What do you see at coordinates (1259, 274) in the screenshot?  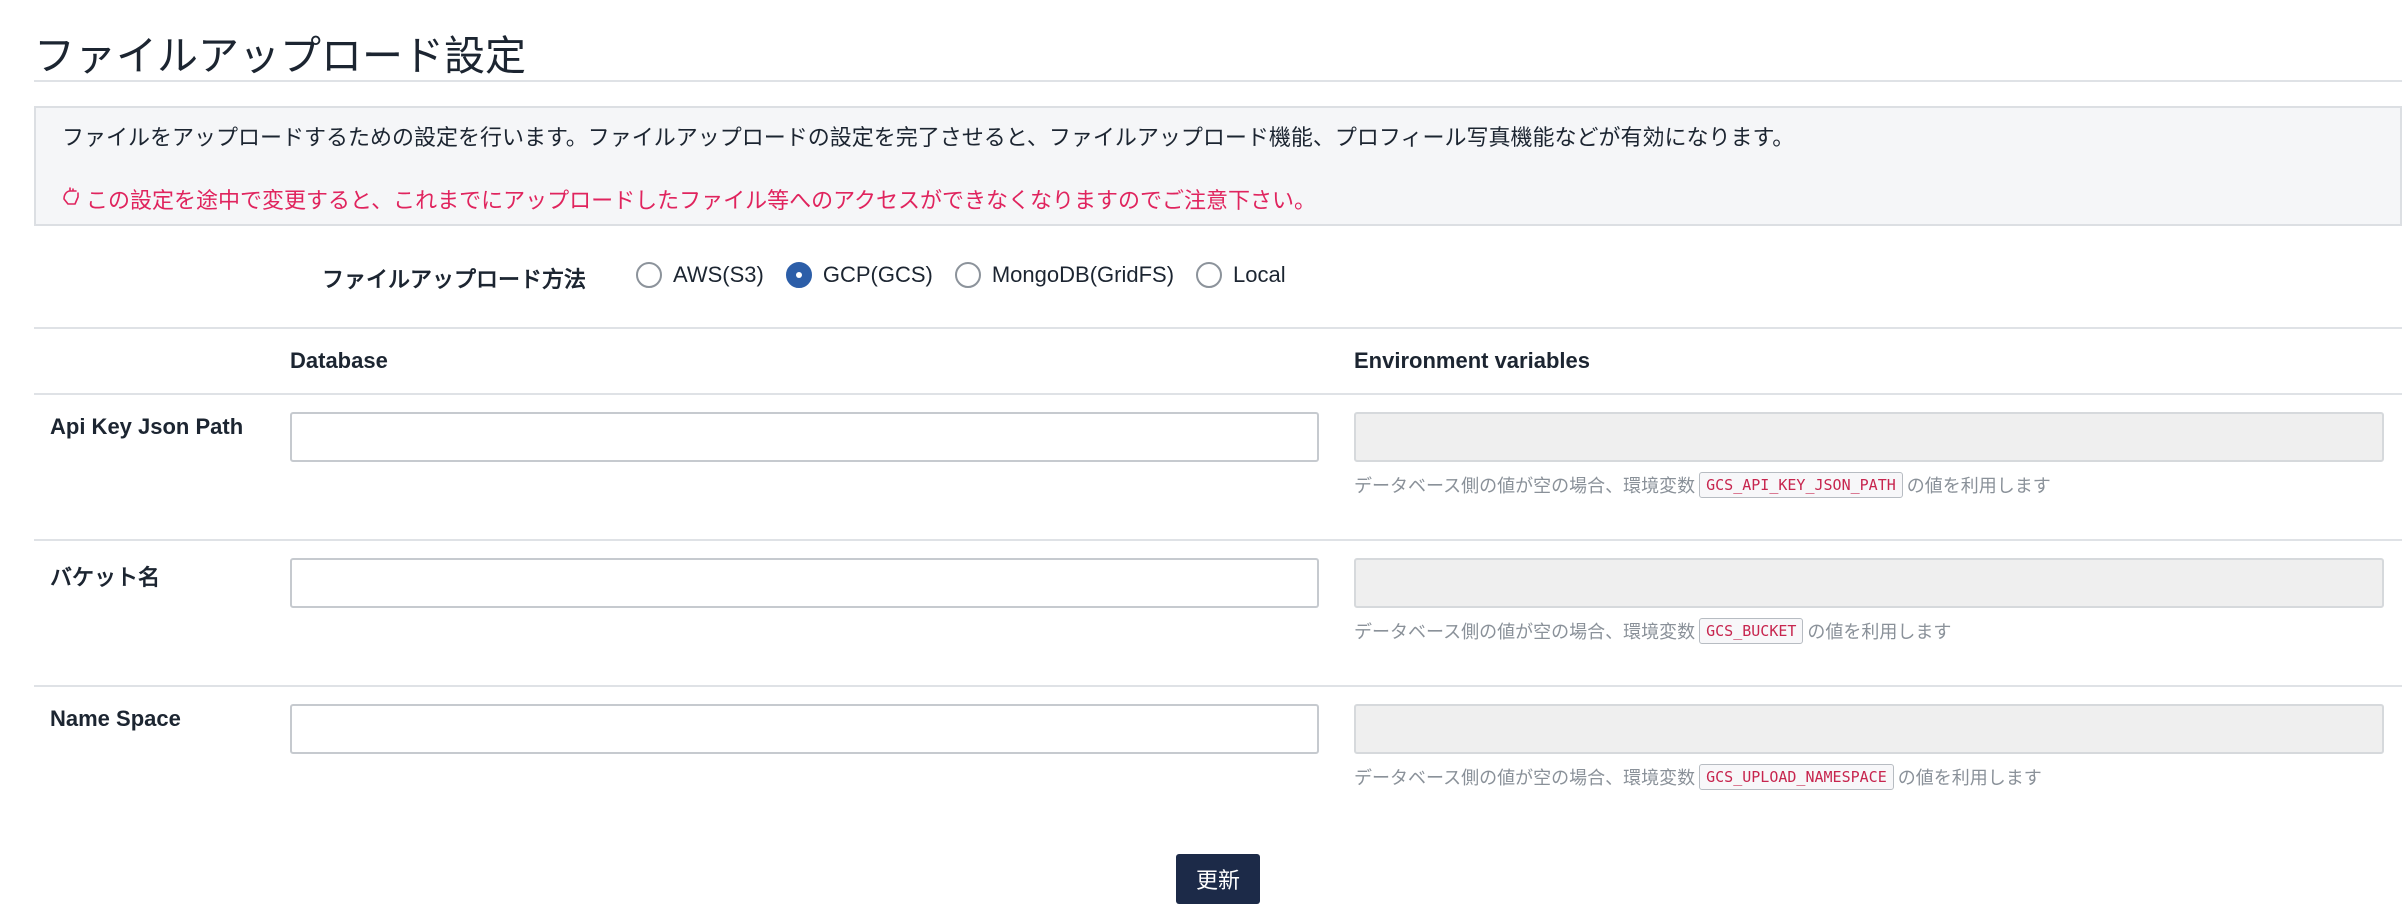 I see `radio-label: Local` at bounding box center [1259, 274].